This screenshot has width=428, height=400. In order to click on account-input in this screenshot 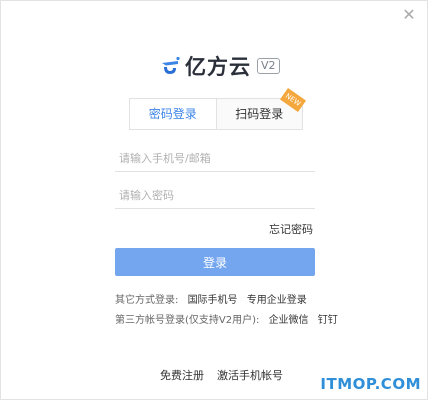, I will do `click(215, 159)`.